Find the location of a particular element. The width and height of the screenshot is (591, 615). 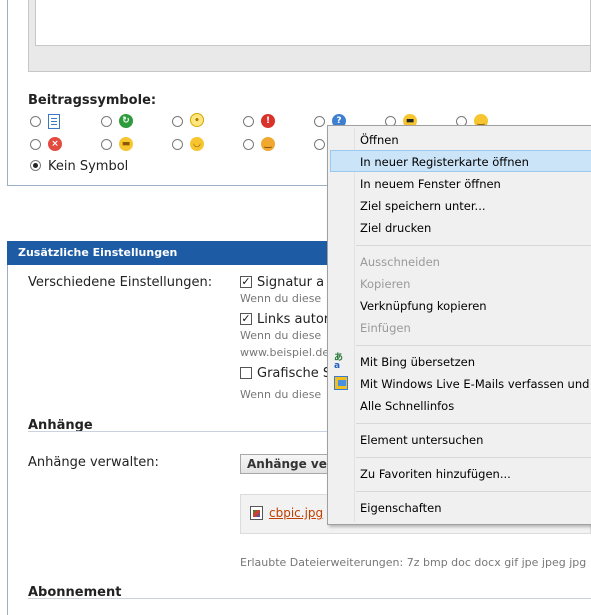

icon-radio-exclamation is located at coordinates (248, 121).